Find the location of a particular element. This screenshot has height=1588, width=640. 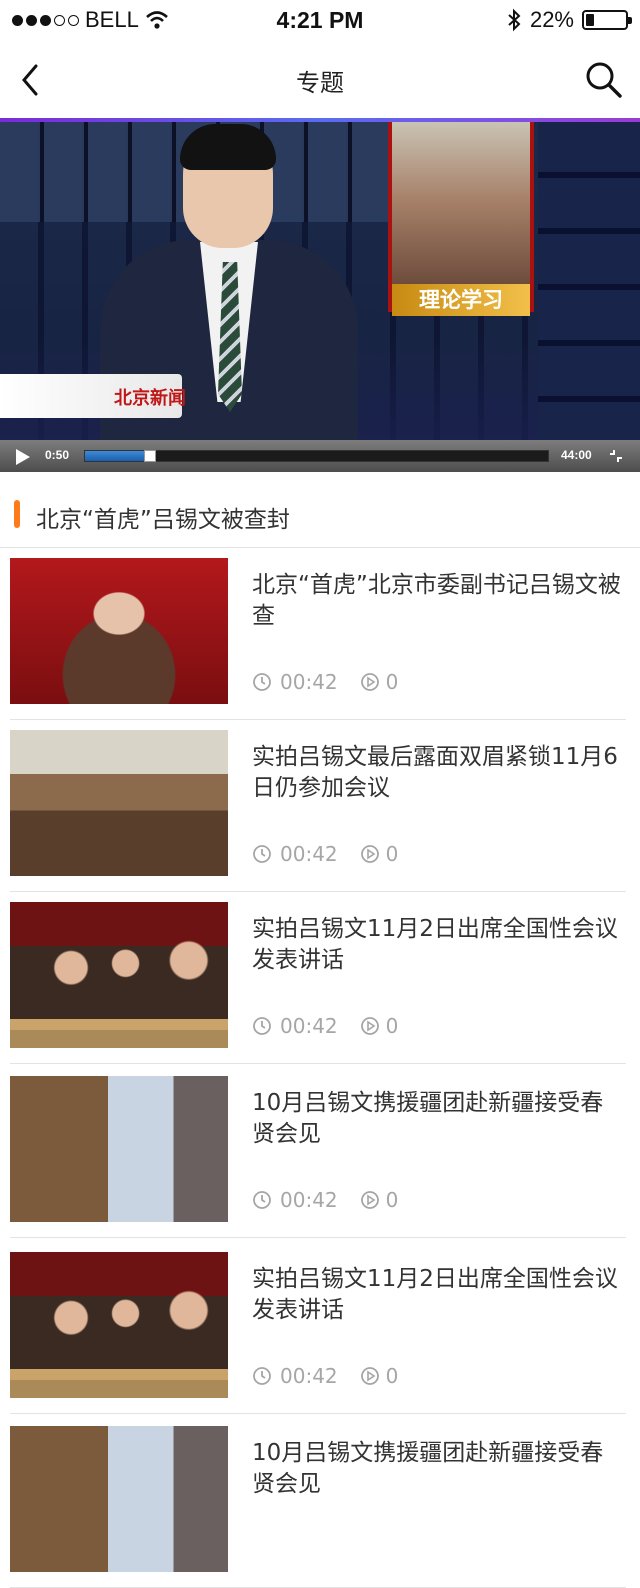

status-bar: BELL 4:21 PM 22% is located at coordinates (320, 20).